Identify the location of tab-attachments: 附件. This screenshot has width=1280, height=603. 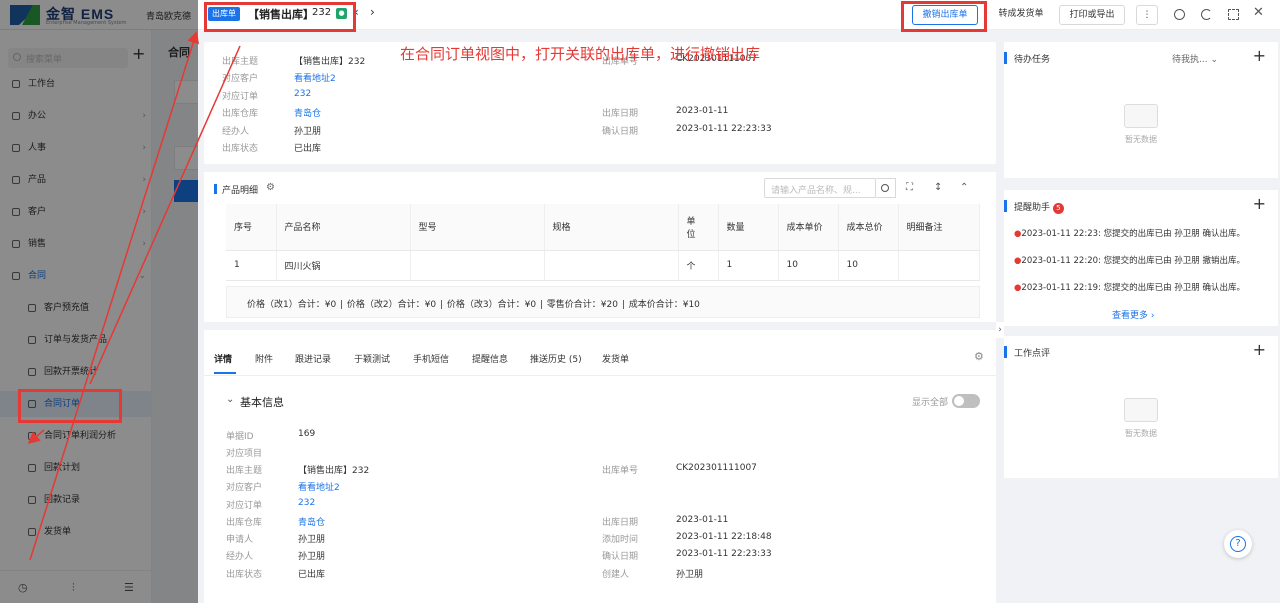
(264, 358).